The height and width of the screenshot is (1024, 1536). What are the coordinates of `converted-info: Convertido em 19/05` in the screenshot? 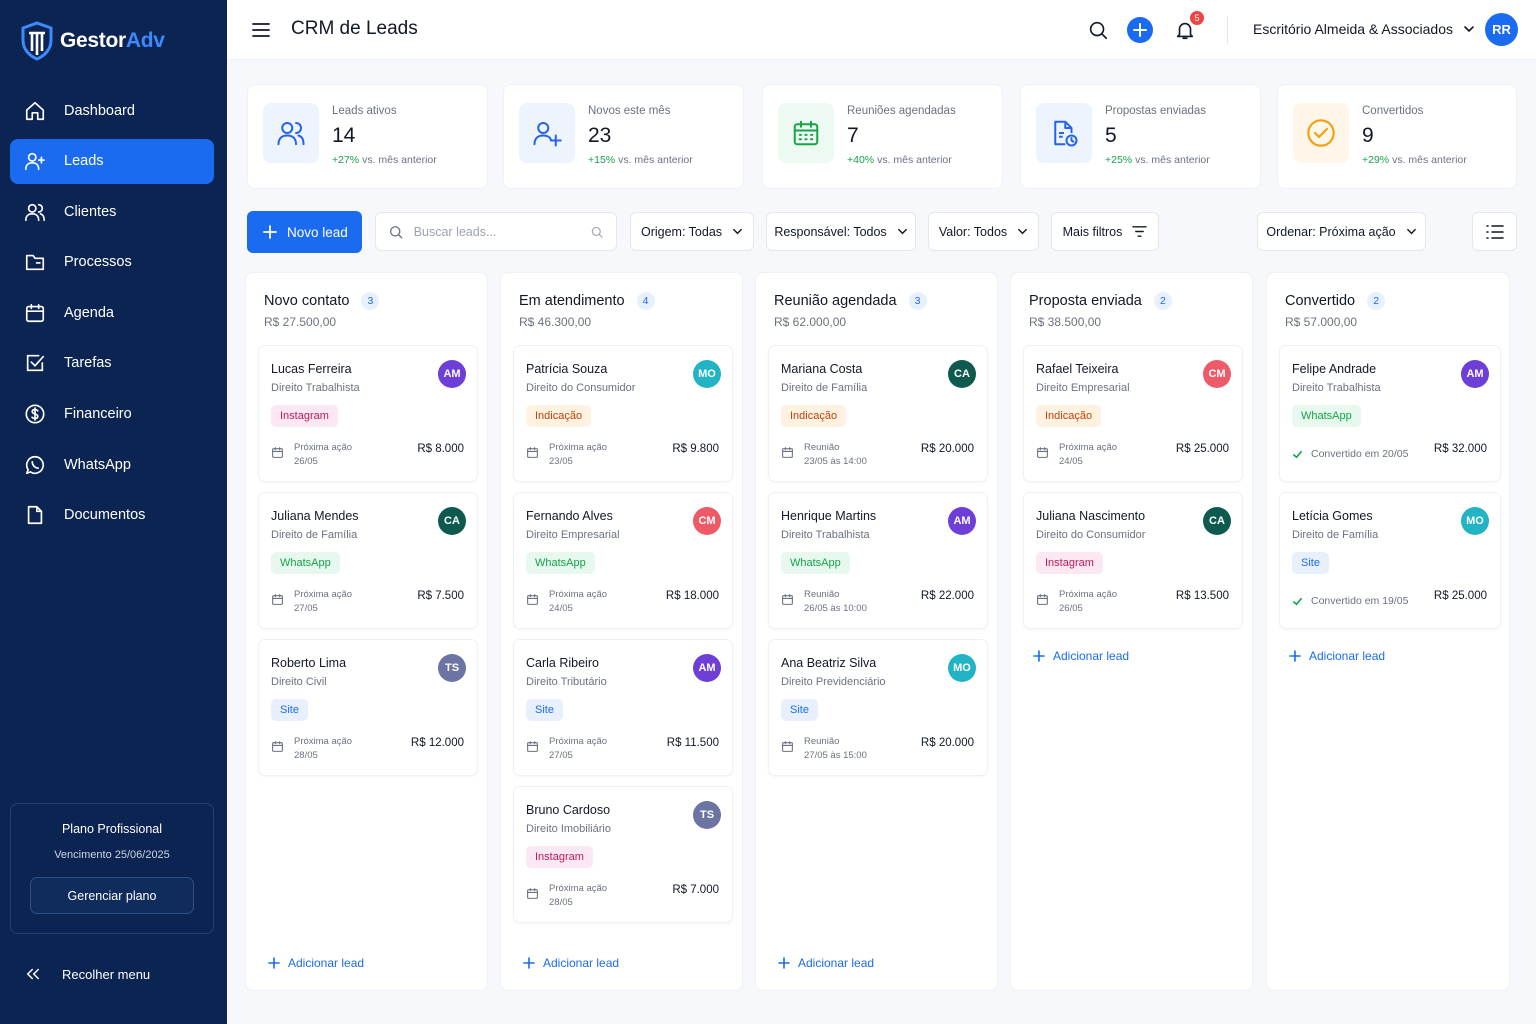 It's located at (1350, 601).